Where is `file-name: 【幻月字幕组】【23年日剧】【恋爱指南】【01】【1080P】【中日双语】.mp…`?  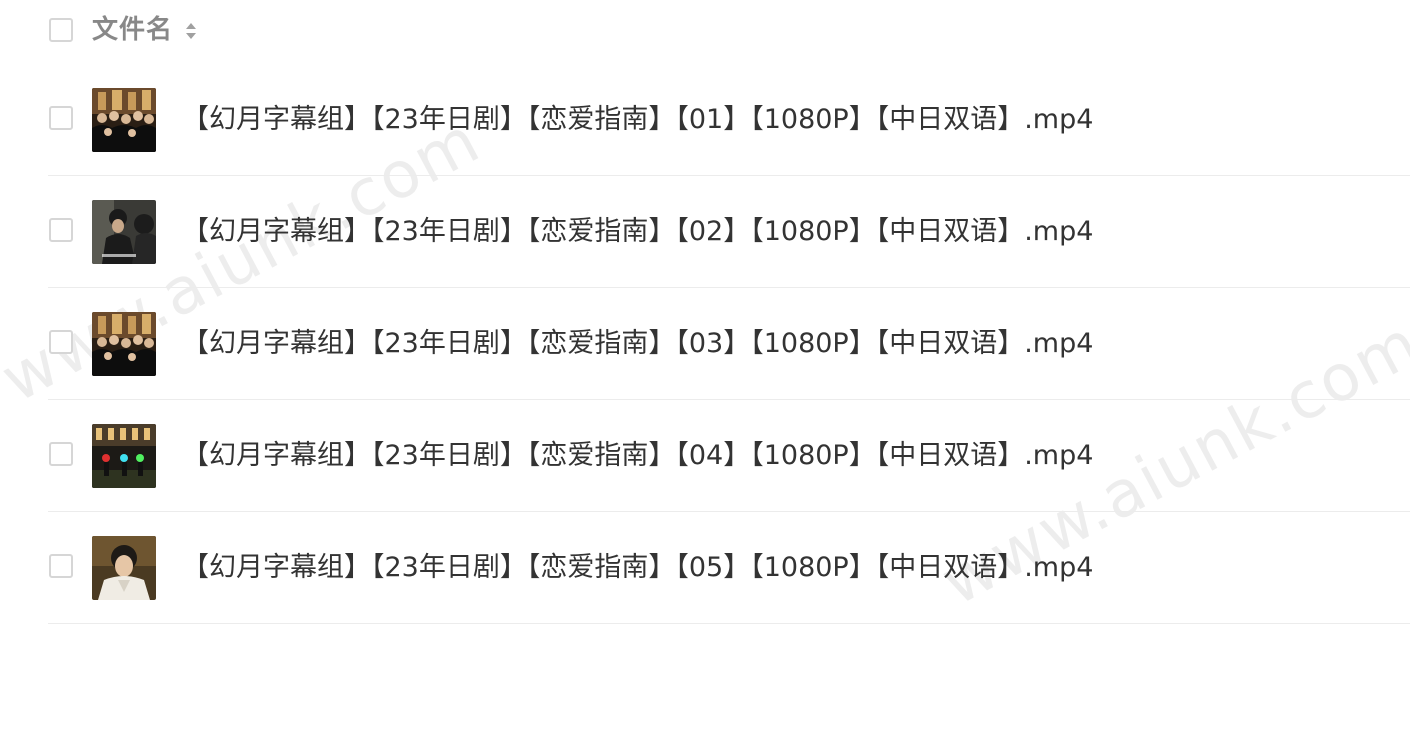
file-name: 【幻月字幕组】【23年日剧】【恋爱指南】【01】【1080P】【中日双语】.mp… is located at coordinates (637, 120).